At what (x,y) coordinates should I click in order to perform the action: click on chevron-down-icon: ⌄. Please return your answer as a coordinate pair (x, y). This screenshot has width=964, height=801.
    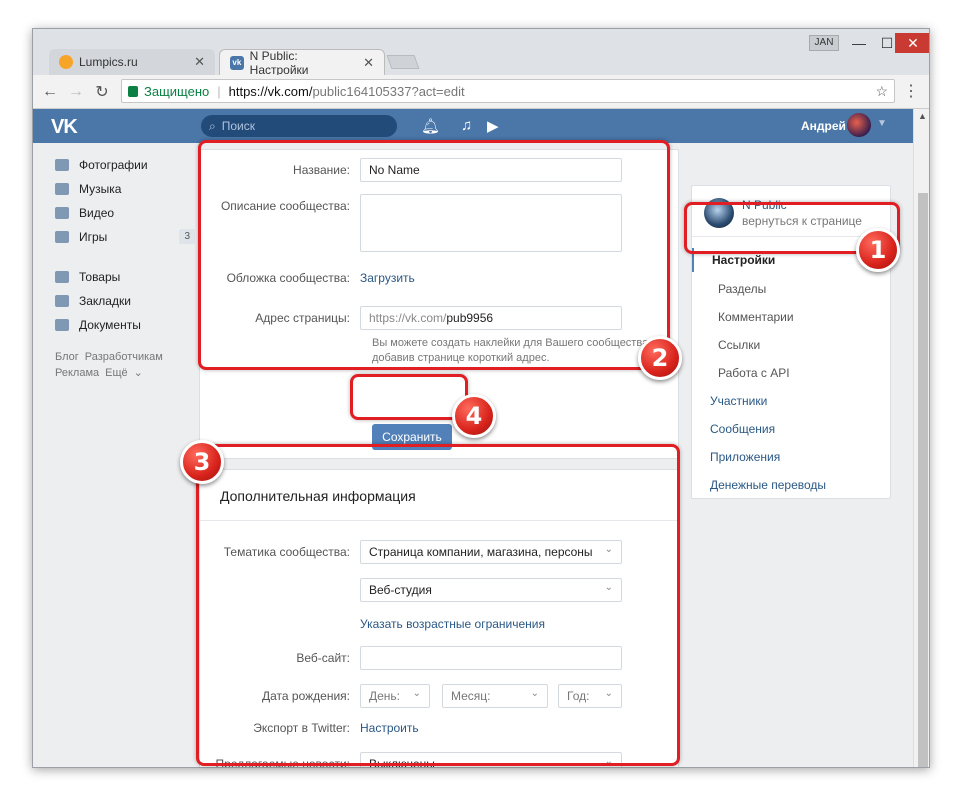
    Looking at the image, I should click on (138, 373).